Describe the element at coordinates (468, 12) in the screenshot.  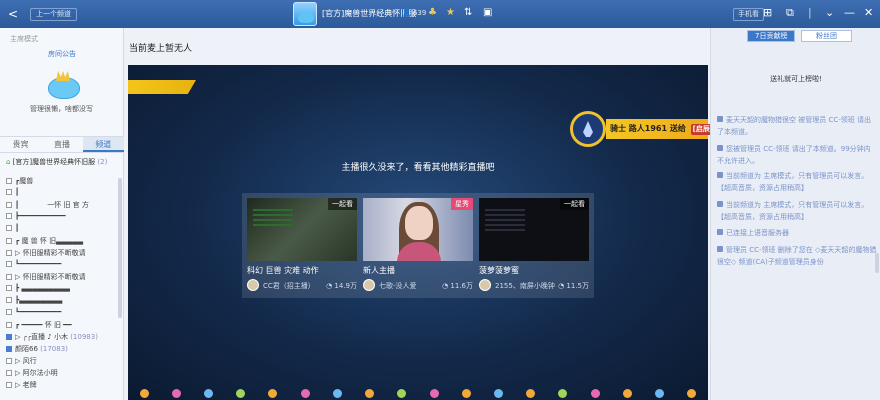
I see `exchange-icon: ⇅` at that location.